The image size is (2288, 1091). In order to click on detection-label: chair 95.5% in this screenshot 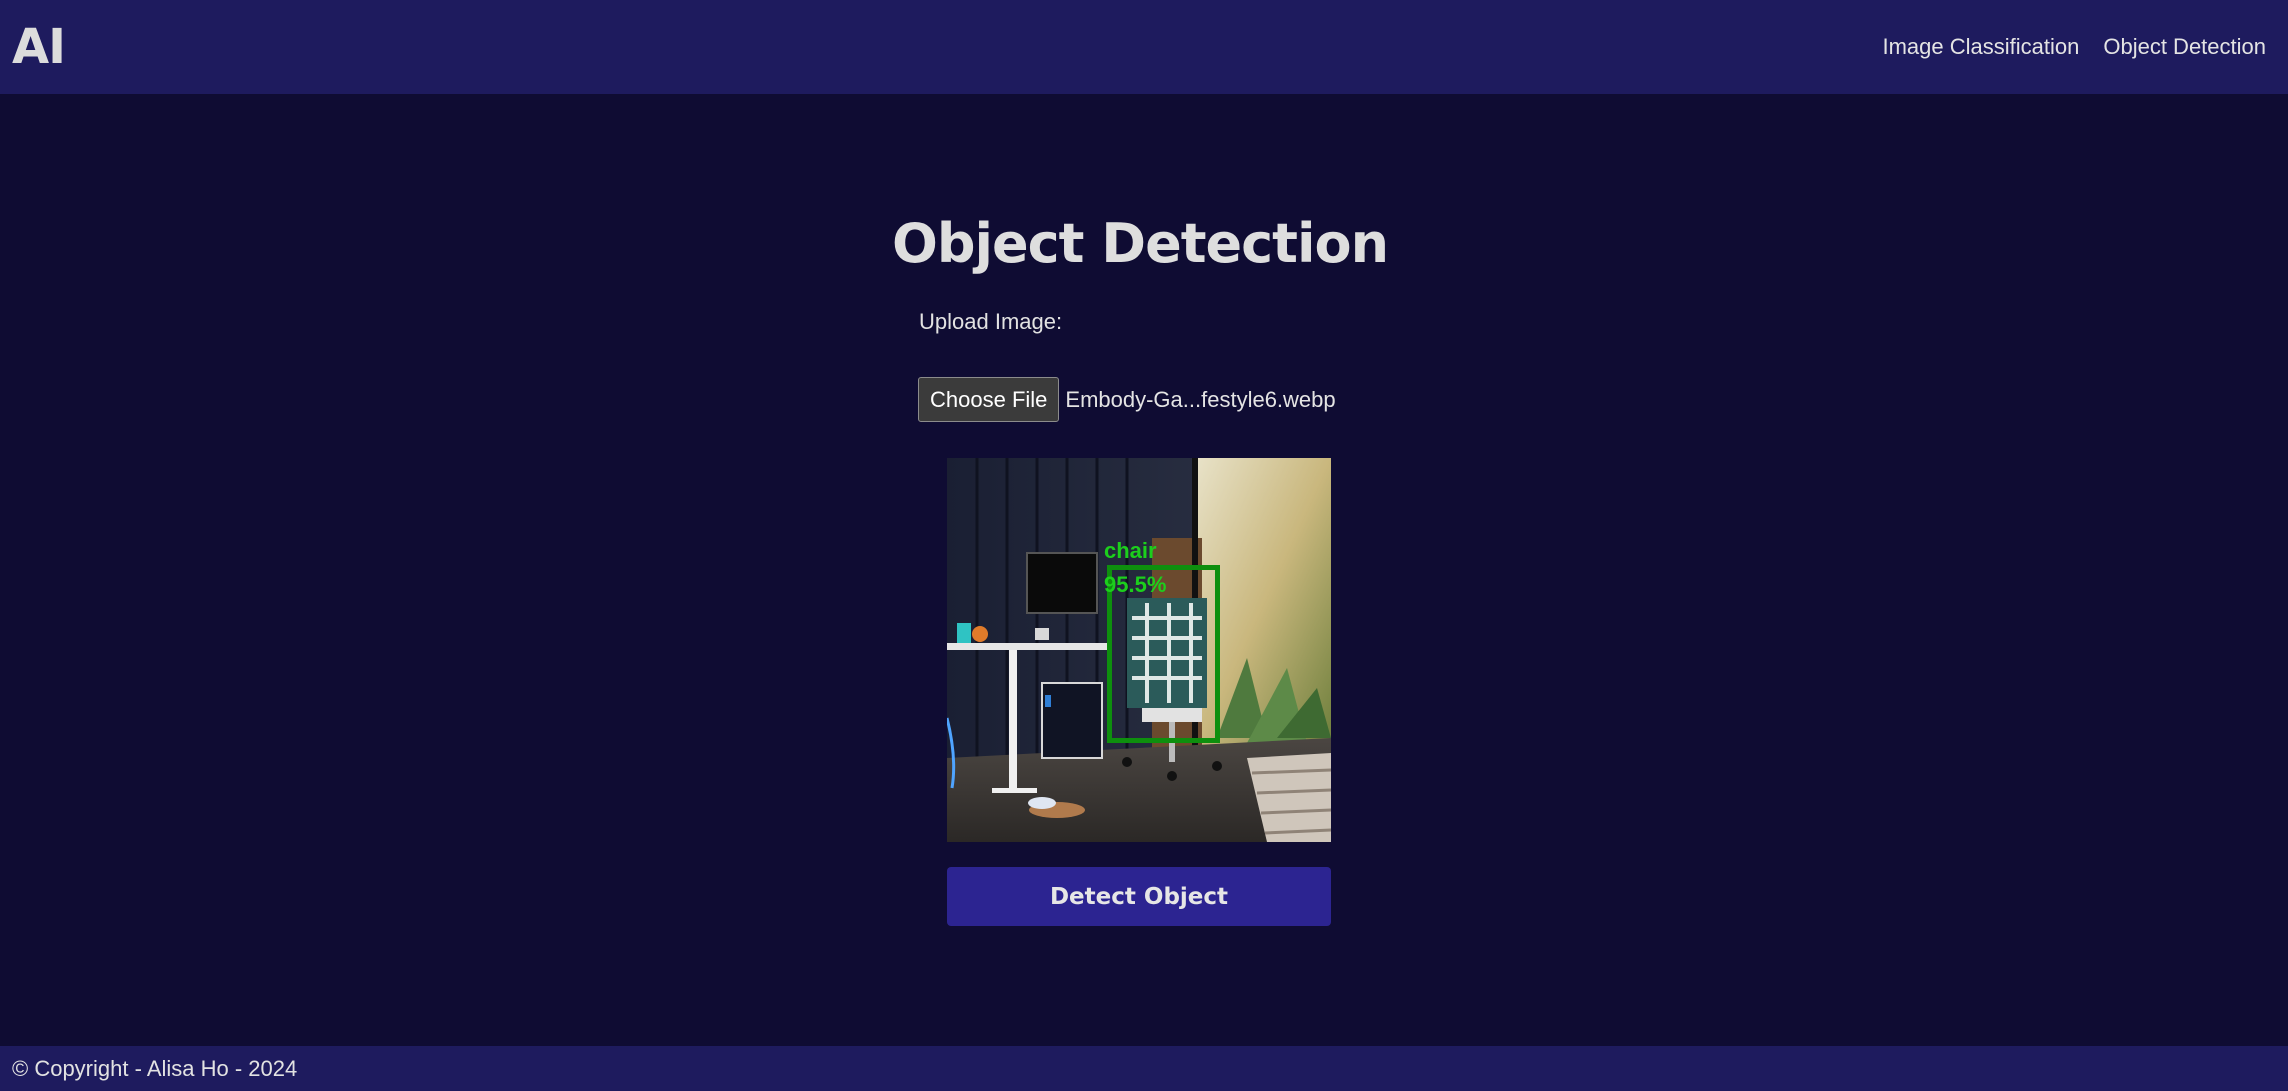, I will do `click(1135, 568)`.